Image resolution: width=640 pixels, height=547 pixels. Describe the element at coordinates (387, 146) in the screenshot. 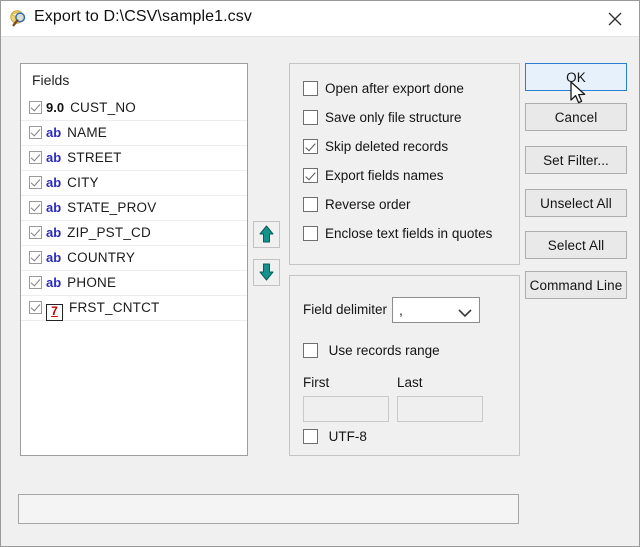

I see `option-label: Skip deleted records` at that location.